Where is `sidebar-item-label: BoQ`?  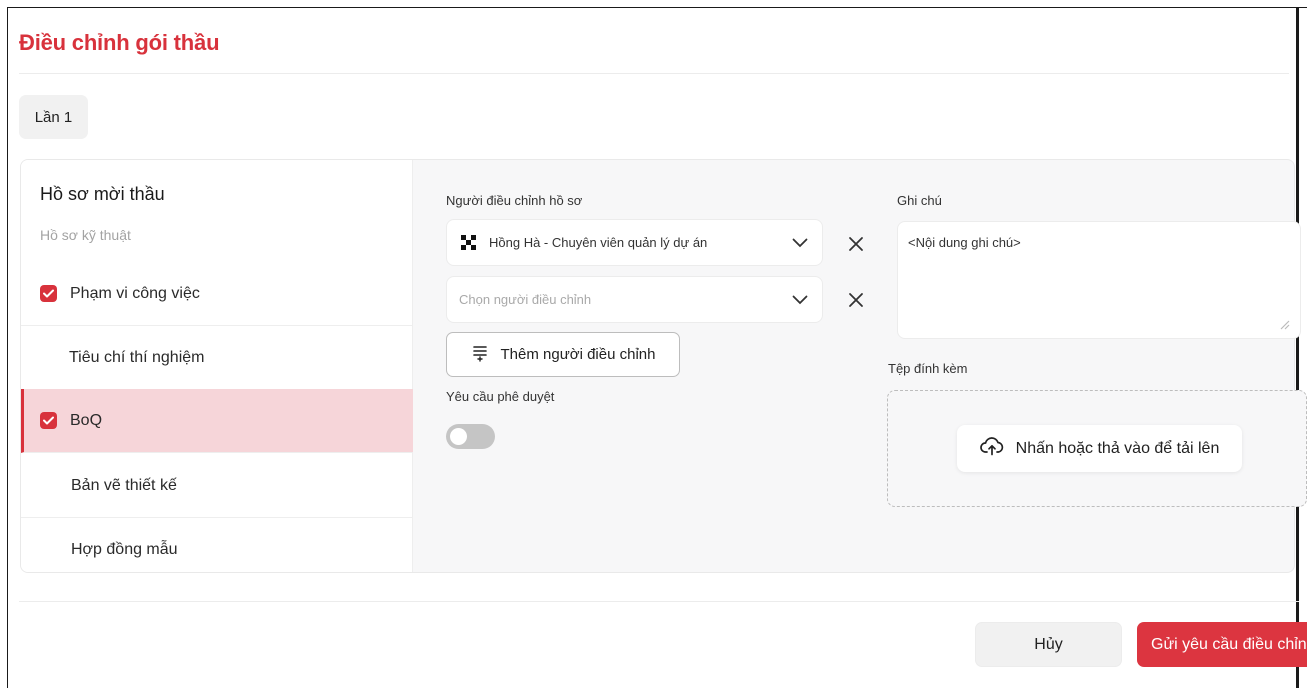
sidebar-item-label: BoQ is located at coordinates (86, 420).